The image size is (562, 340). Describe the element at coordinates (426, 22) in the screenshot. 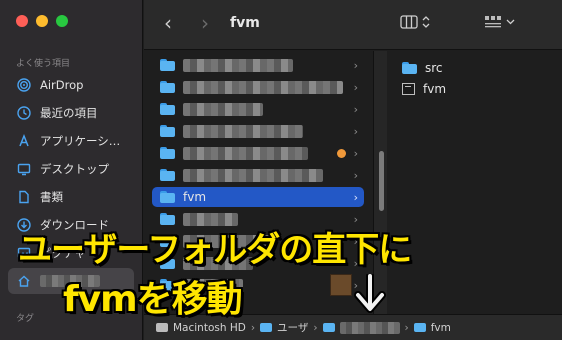

I see `chevron-updown-icon` at that location.